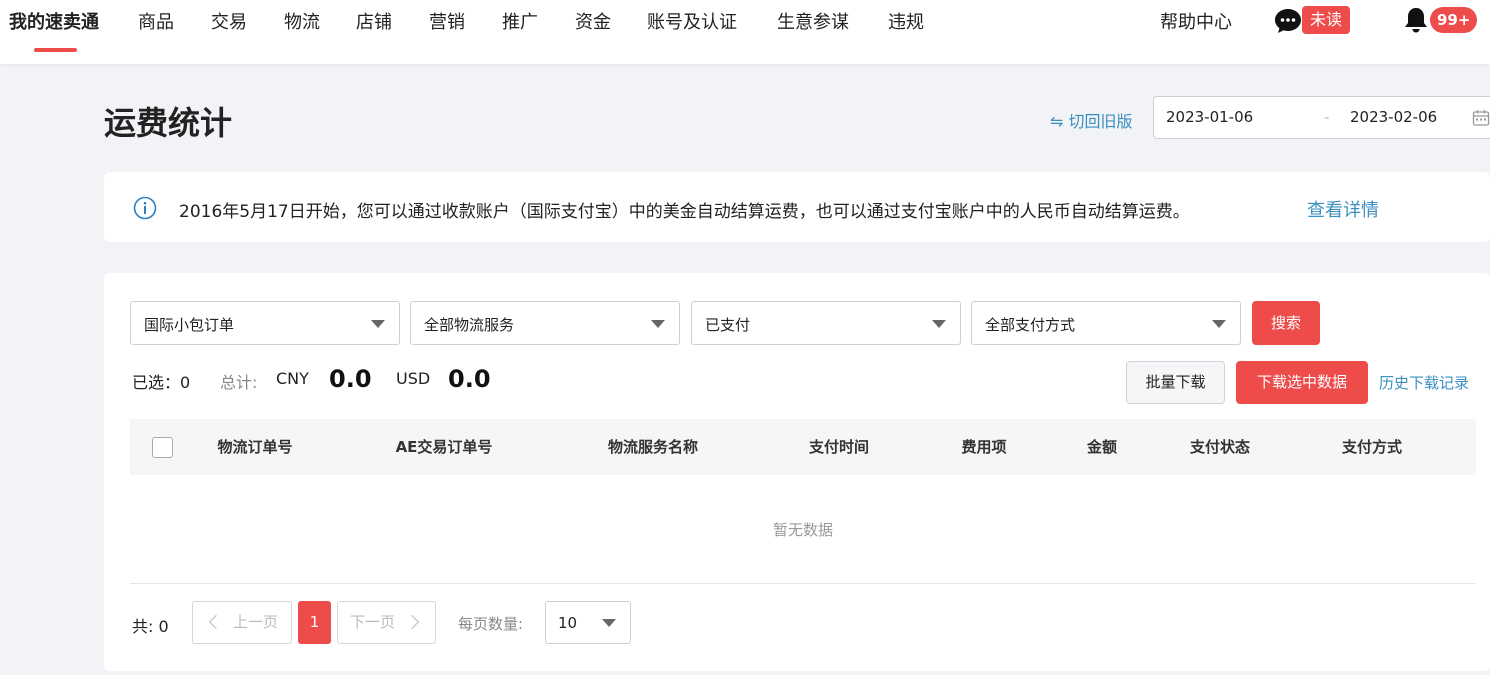  Describe the element at coordinates (728, 325) in the screenshot. I see `pay-status-value: 已支付` at that location.